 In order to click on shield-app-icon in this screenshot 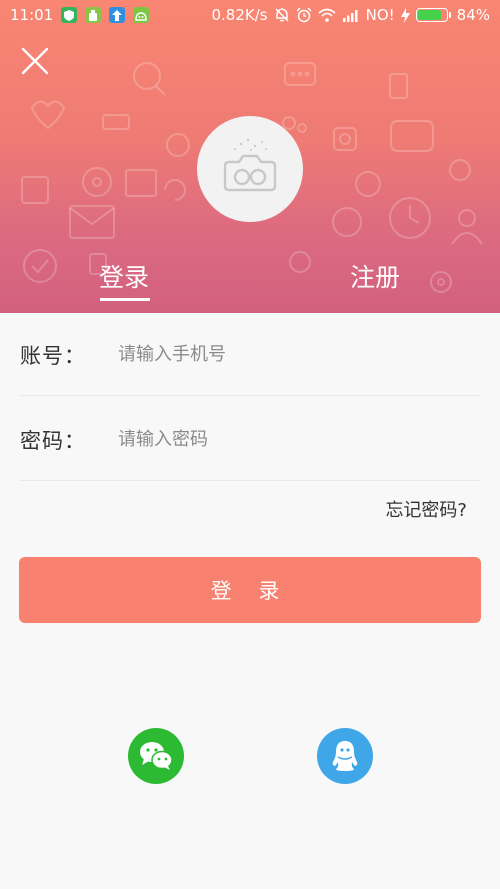, I will do `click(69, 15)`.